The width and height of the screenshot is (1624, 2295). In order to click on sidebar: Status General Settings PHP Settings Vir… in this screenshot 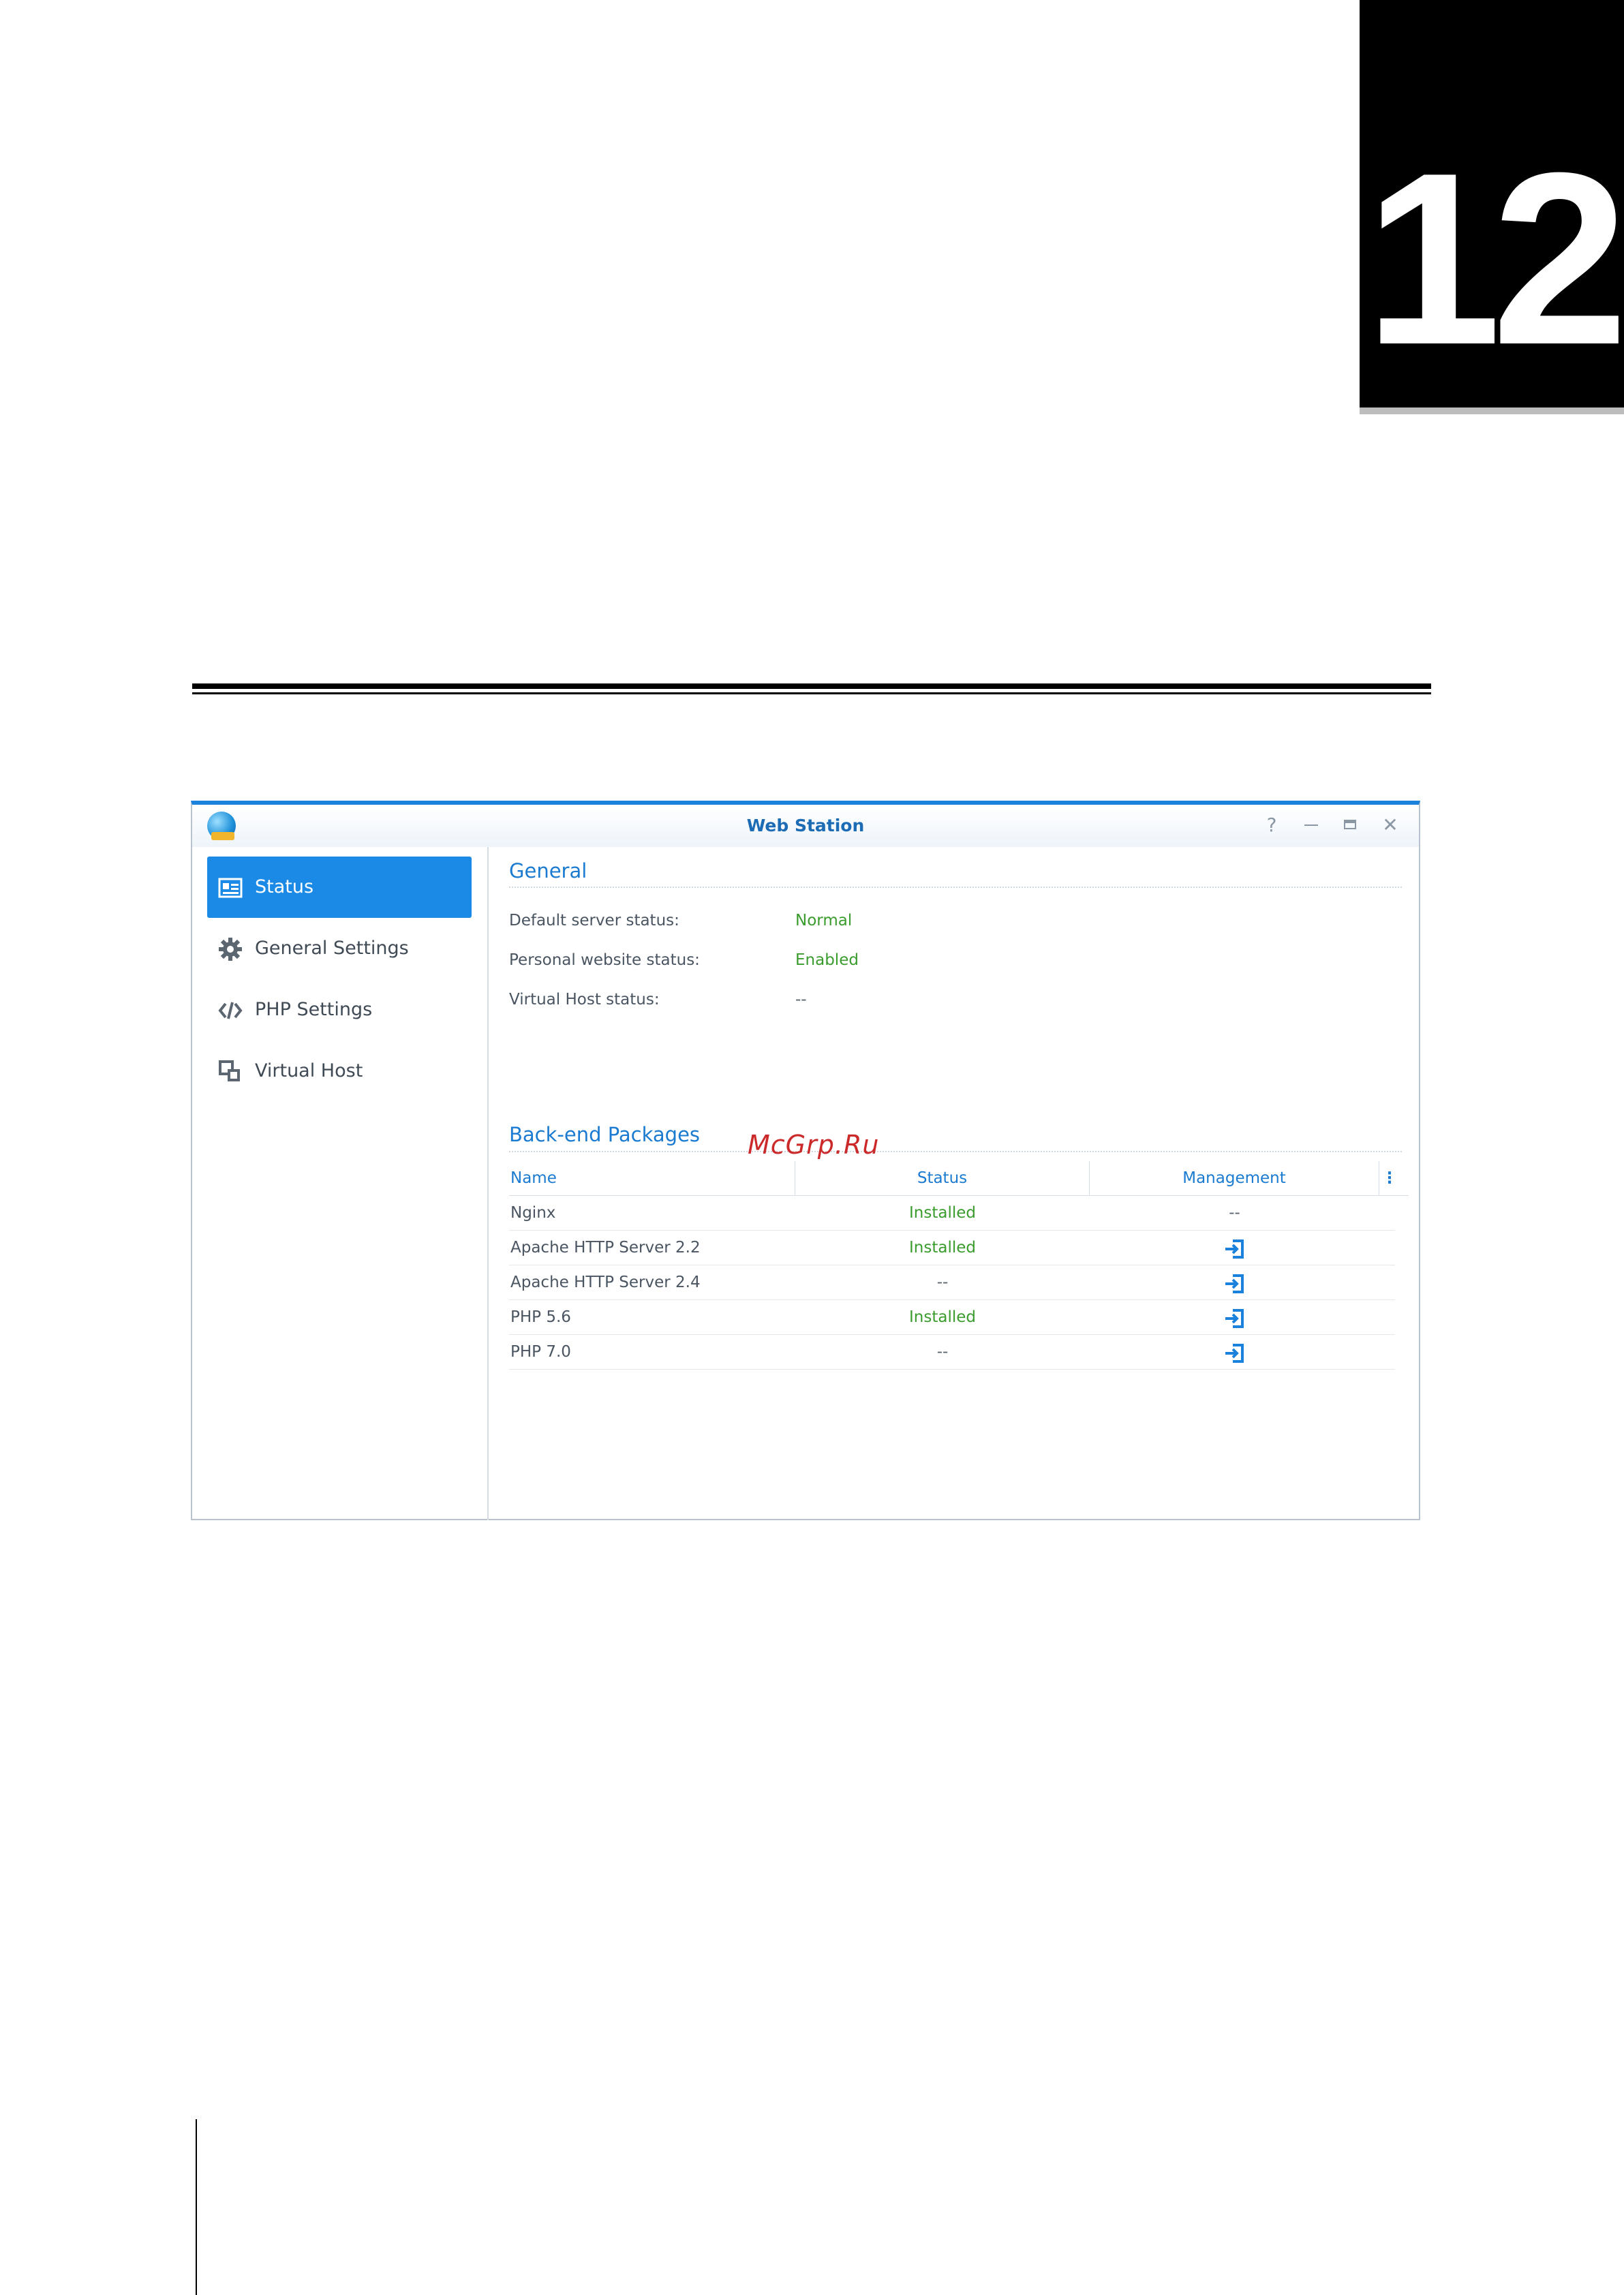, I will do `click(340, 1184)`.